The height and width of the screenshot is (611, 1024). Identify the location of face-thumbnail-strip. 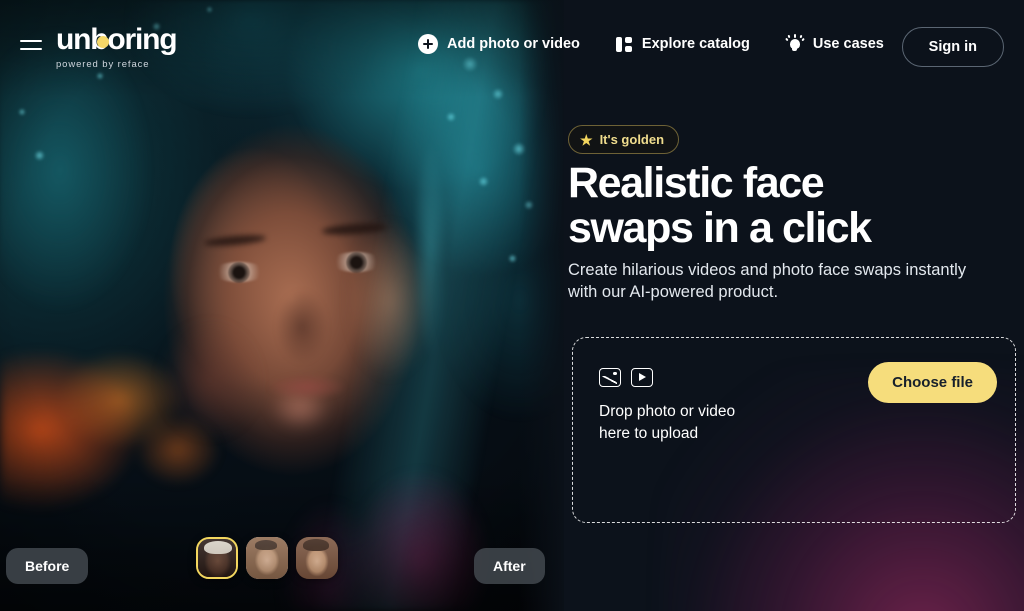
(267, 558).